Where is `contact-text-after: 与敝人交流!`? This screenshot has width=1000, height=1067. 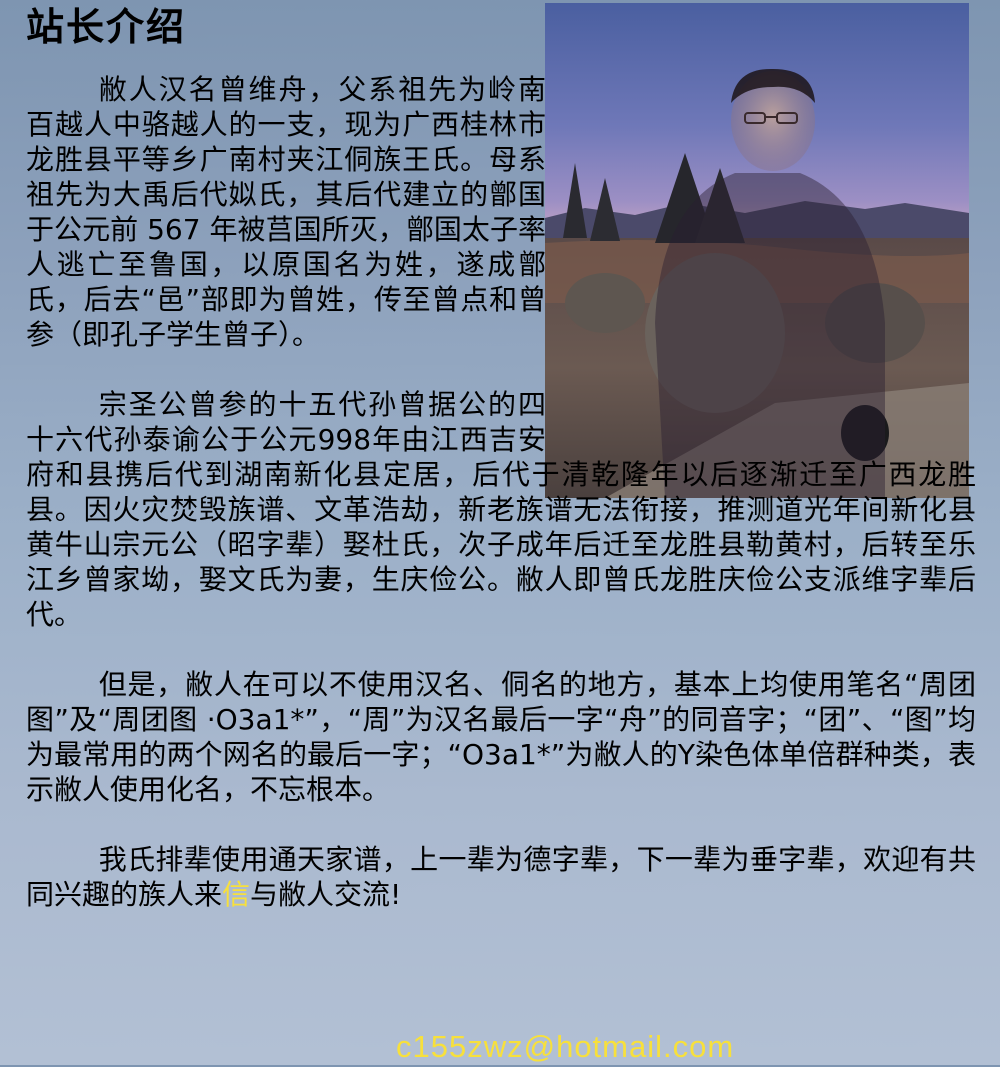
contact-text-after: 与敝人交流! is located at coordinates (326, 894).